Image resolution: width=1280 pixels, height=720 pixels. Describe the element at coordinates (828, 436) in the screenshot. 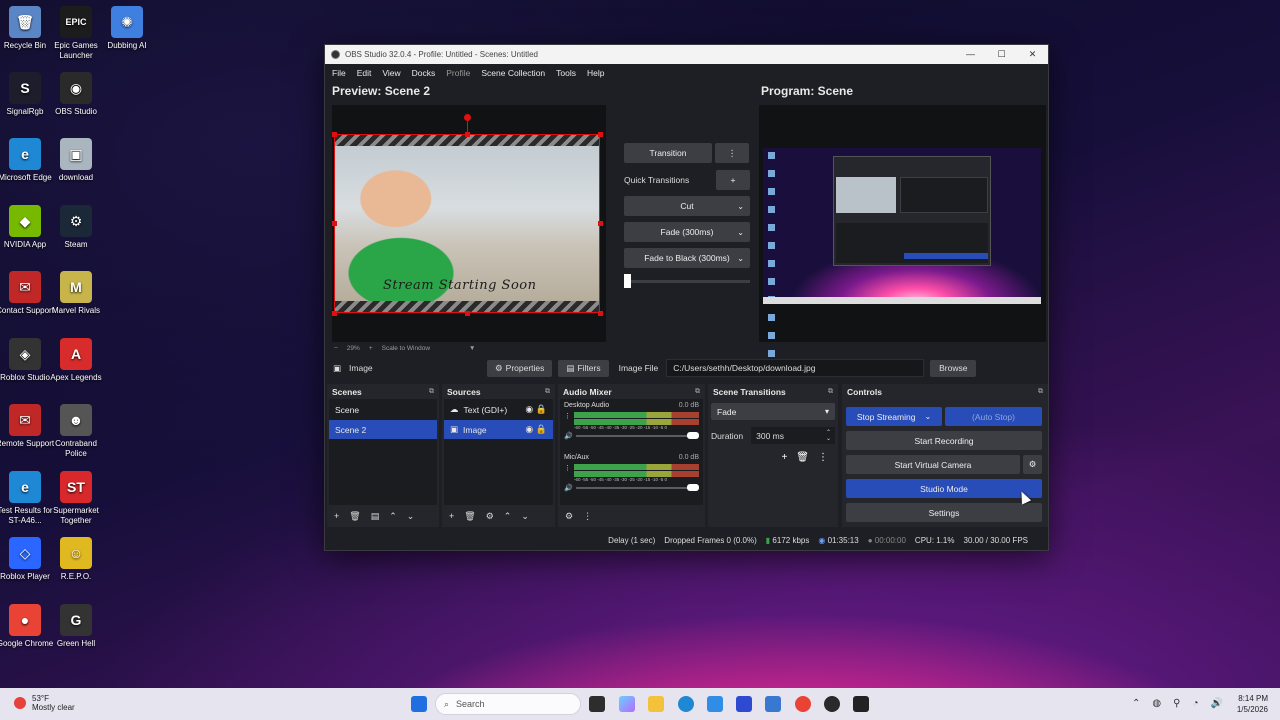

I see `spin-arrows-icon: ⌃ ⌄` at that location.